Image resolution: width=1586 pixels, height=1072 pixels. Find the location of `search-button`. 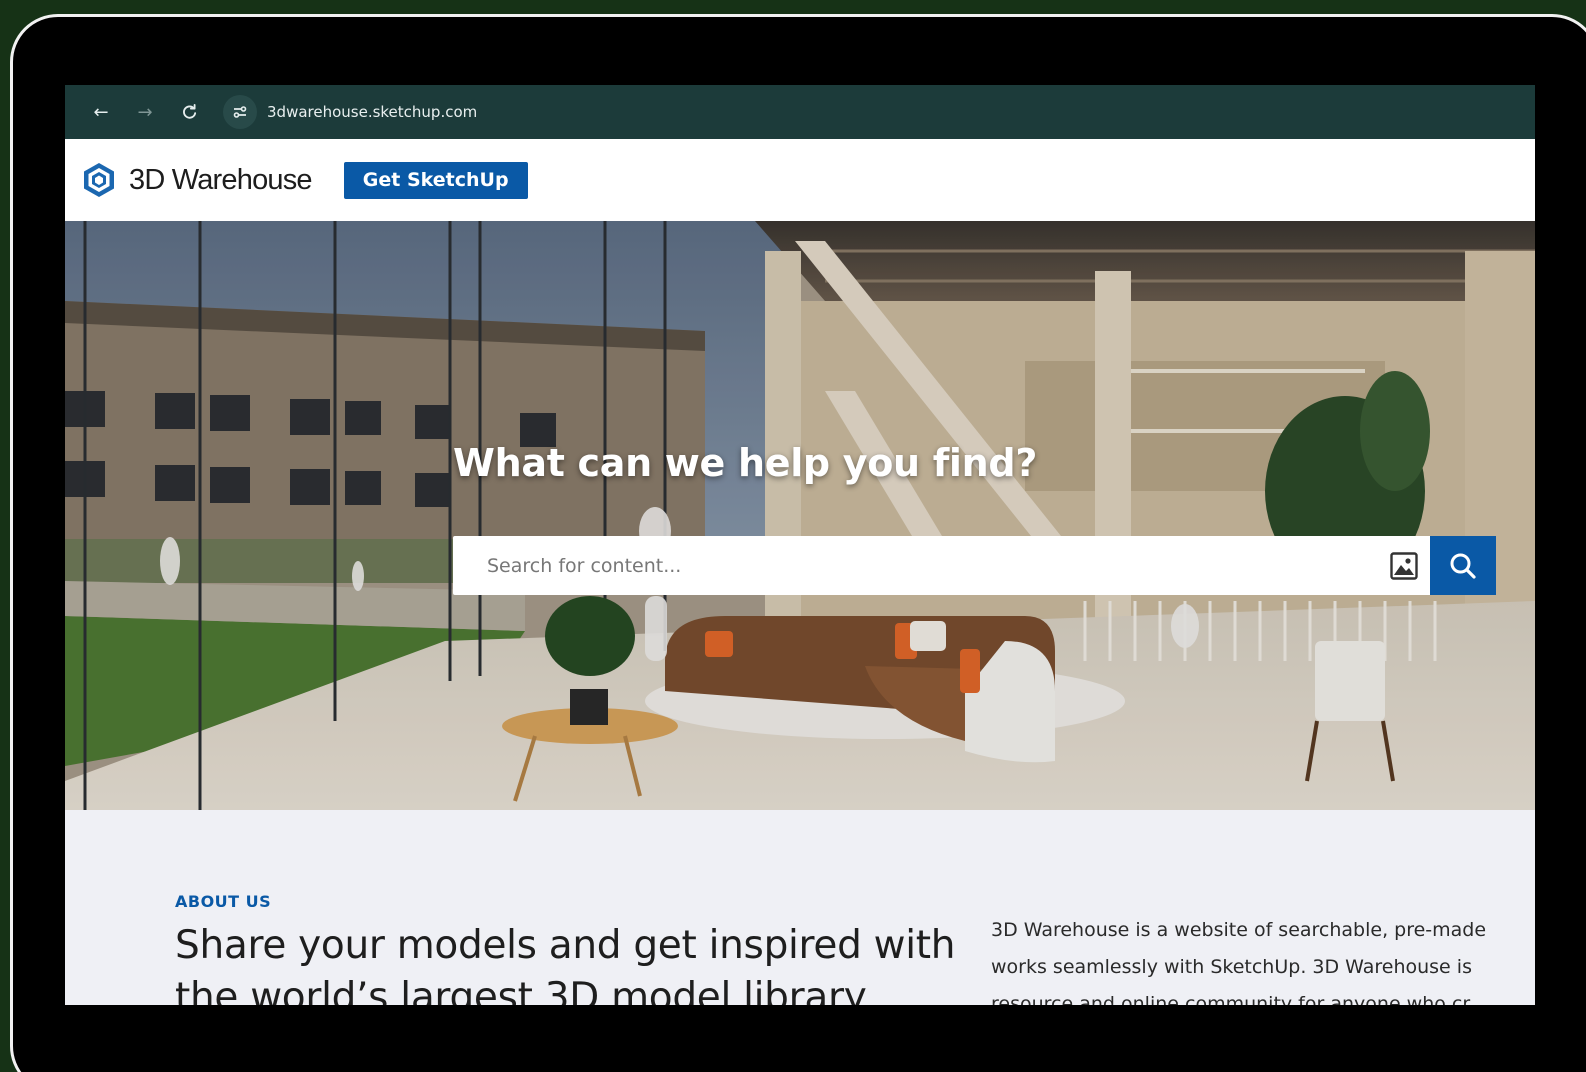

search-button is located at coordinates (1463, 565).